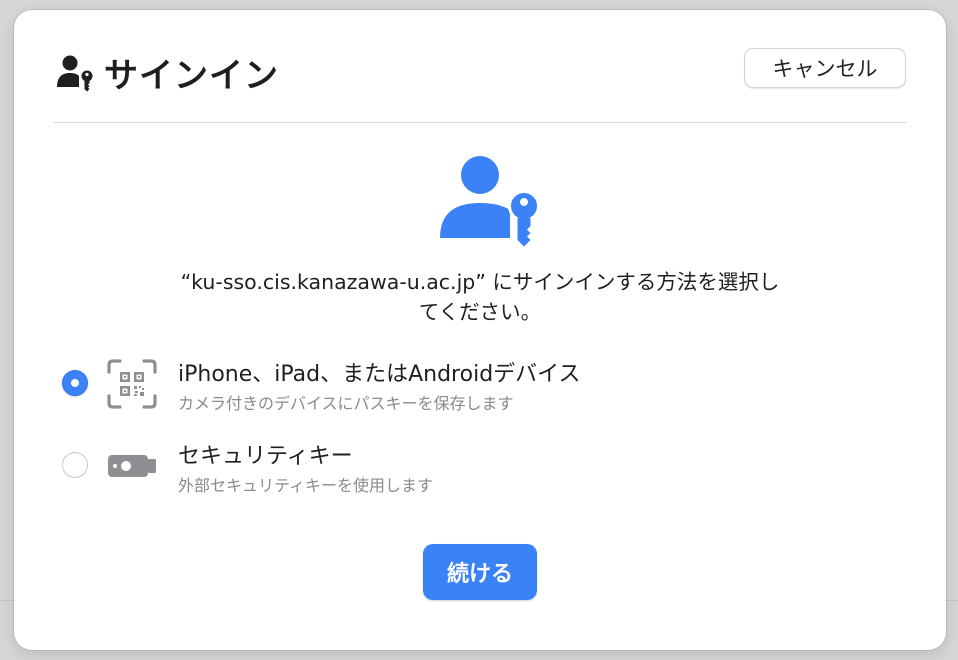 Image resolution: width=958 pixels, height=660 pixels. What do you see at coordinates (132, 466) in the screenshot?
I see `usb-security-key-icon` at bounding box center [132, 466].